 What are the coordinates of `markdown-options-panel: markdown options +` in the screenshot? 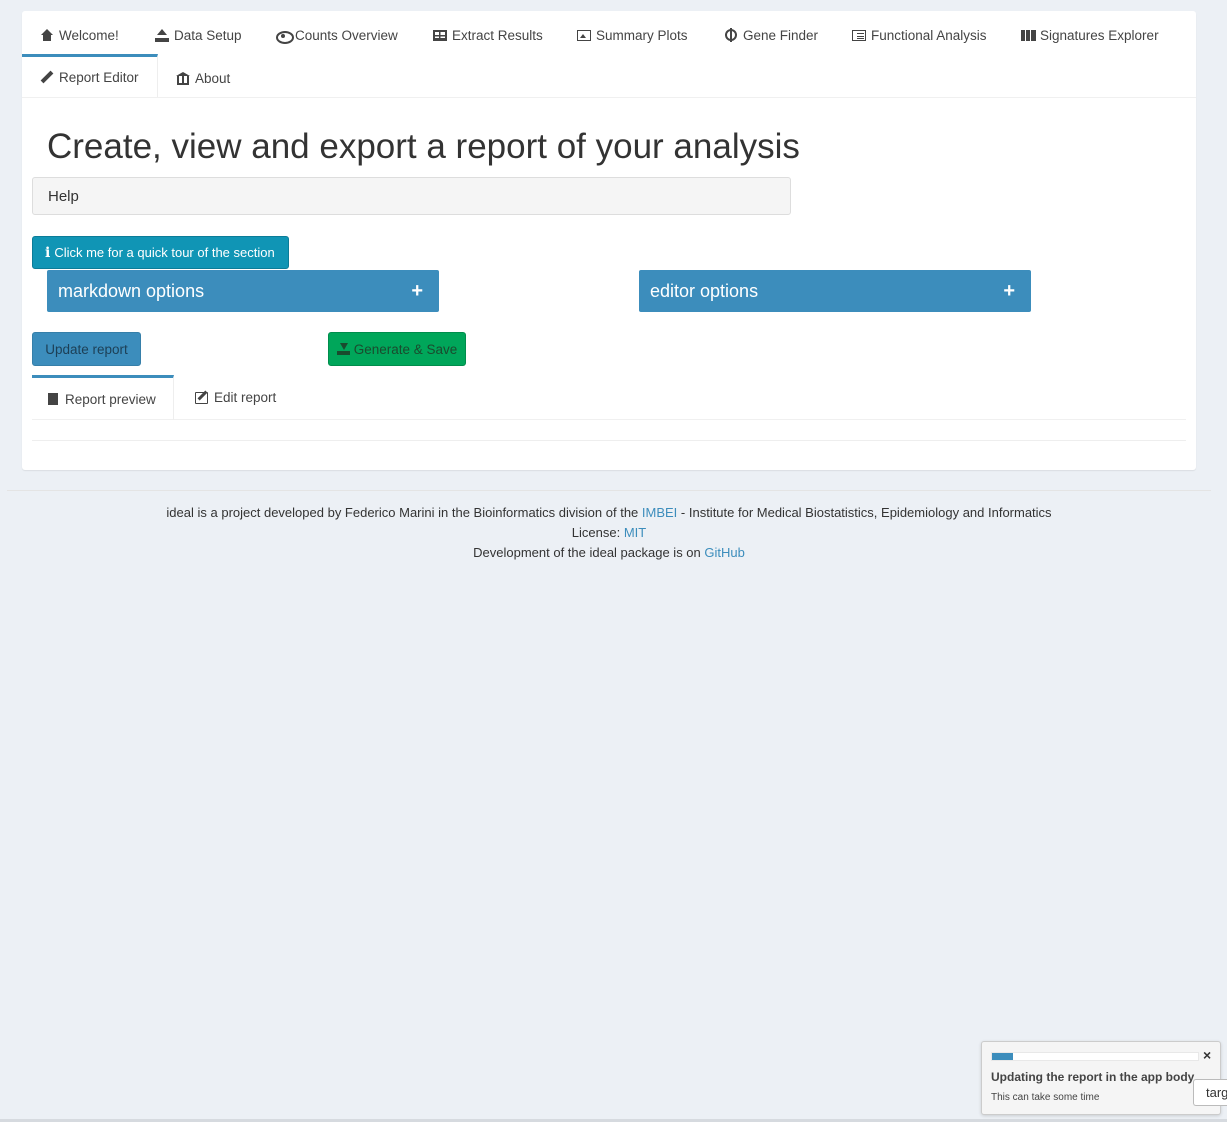 It's located at (243, 291).